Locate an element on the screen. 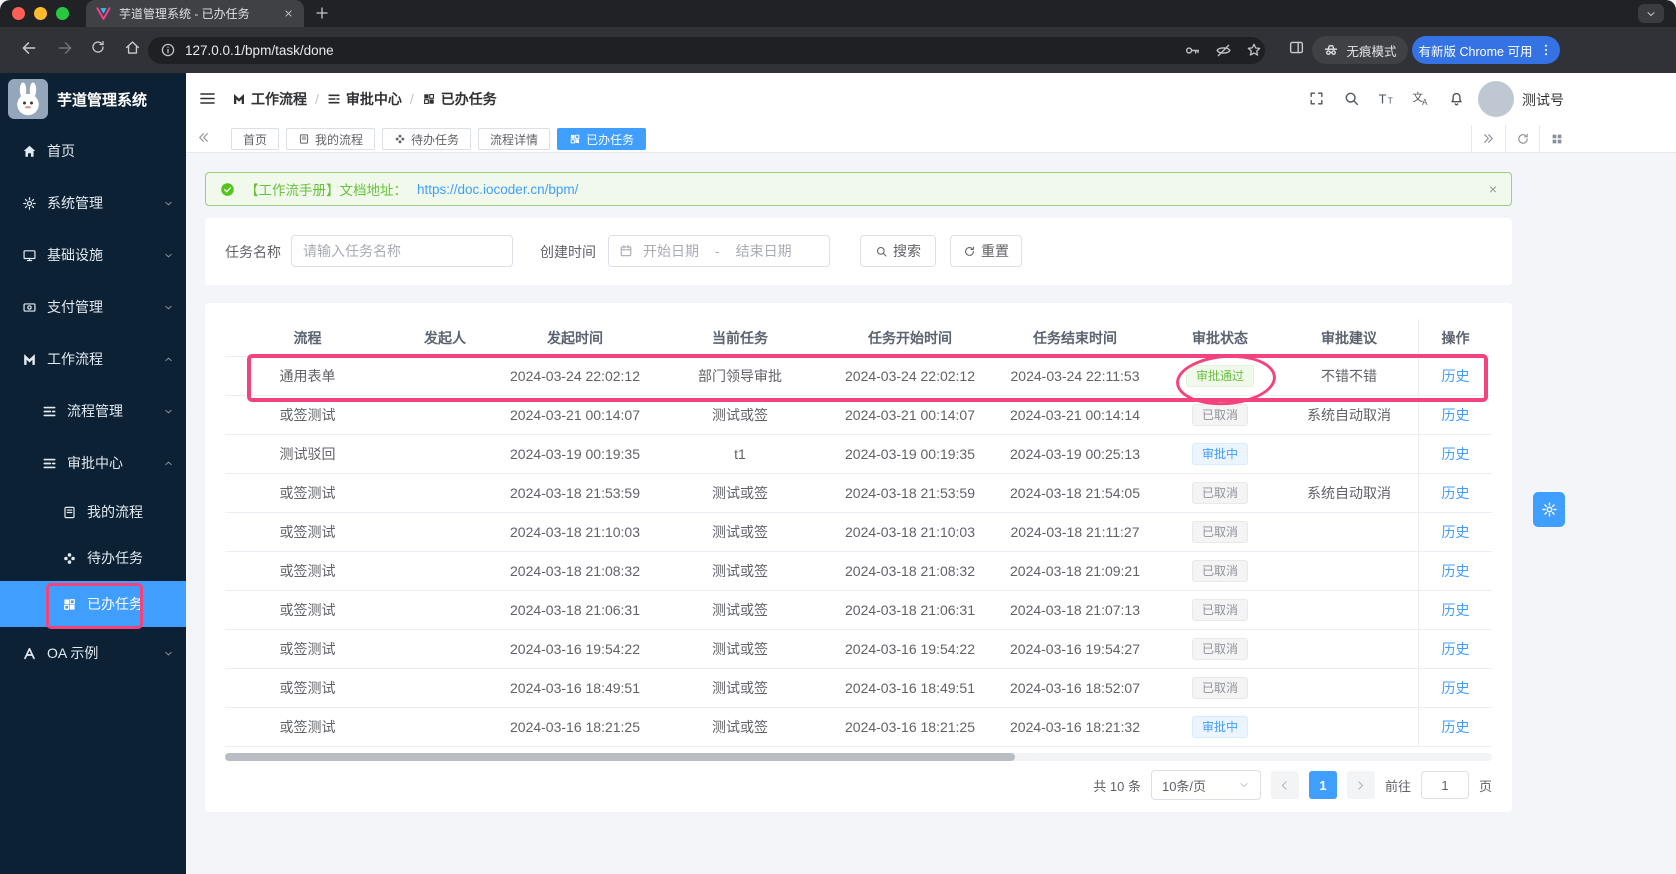 The width and height of the screenshot is (1676, 874). app-logo: 芋道管理系统 is located at coordinates (93, 99).